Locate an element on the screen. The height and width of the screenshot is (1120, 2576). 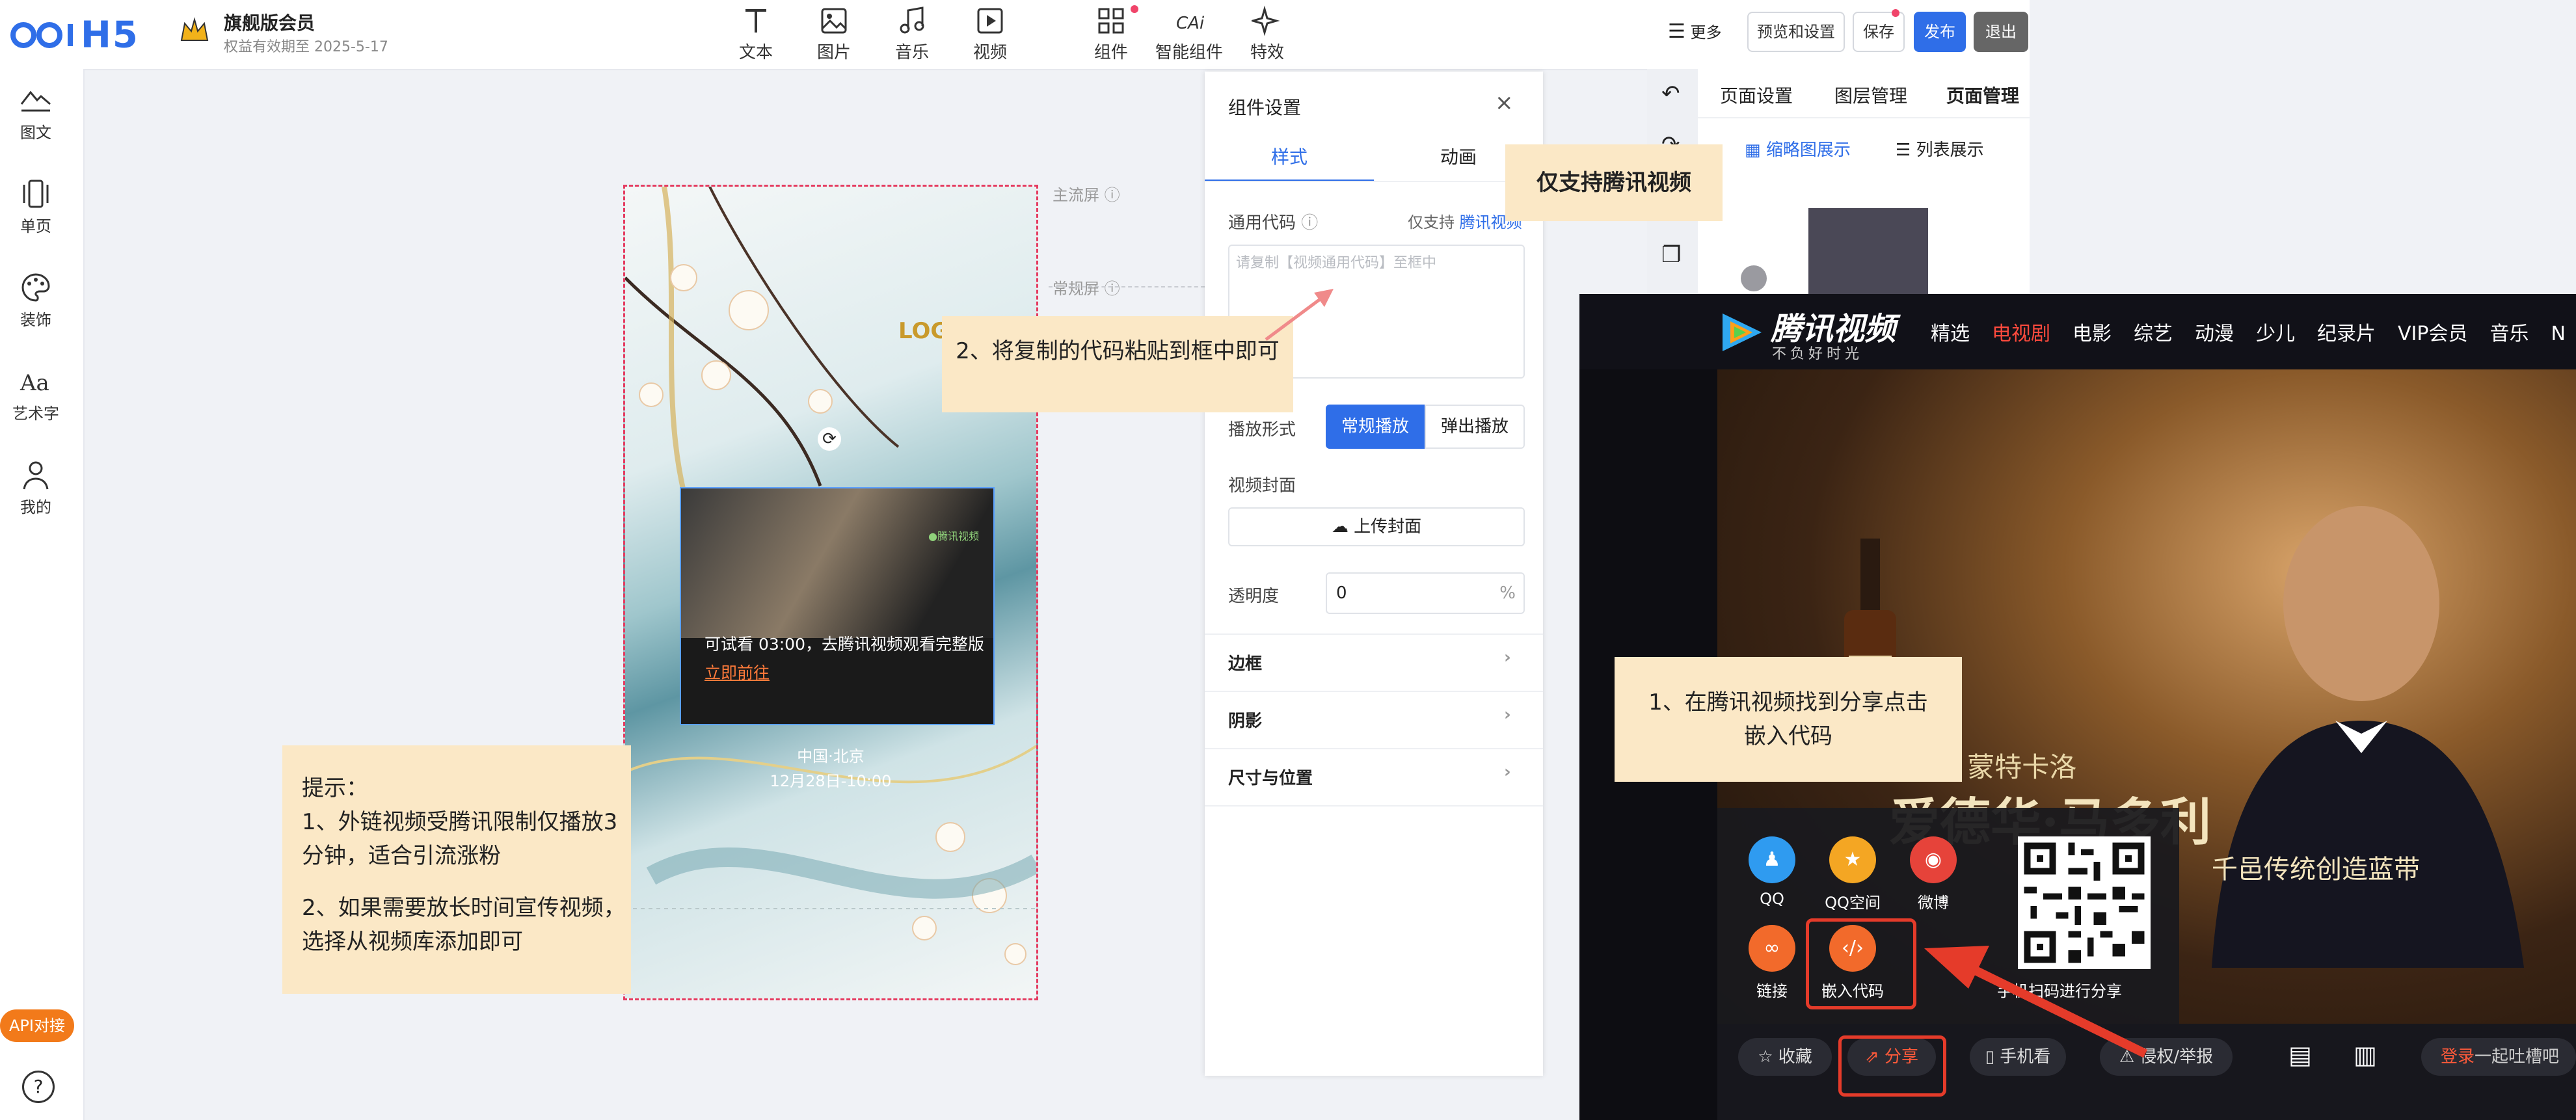
nav-item: 电影 is located at coordinates (2092, 334).